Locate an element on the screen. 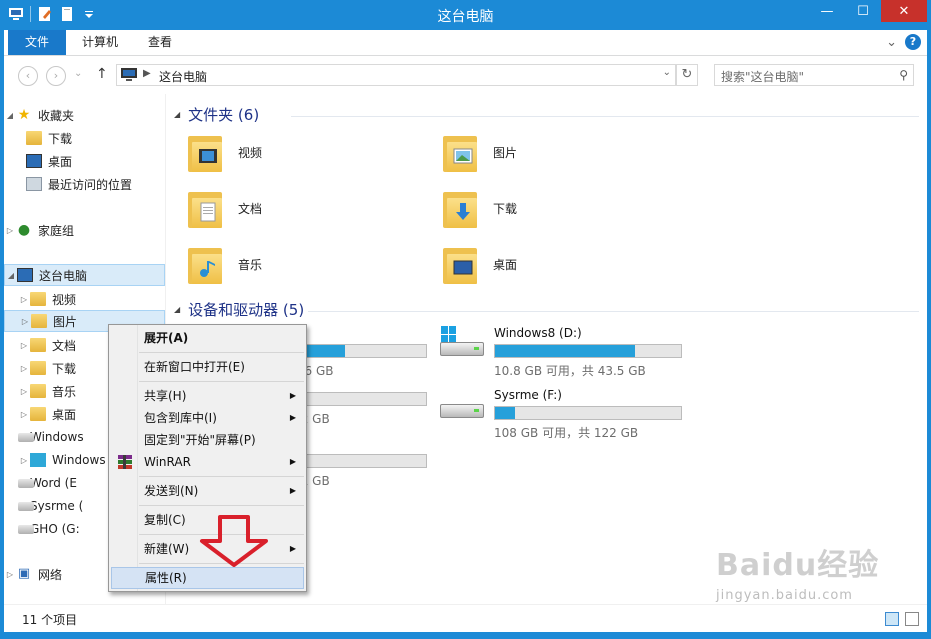 The height and width of the screenshot is (639, 931). group-header-folders: ◢ 文件夹 (6) is located at coordinates (216, 114).